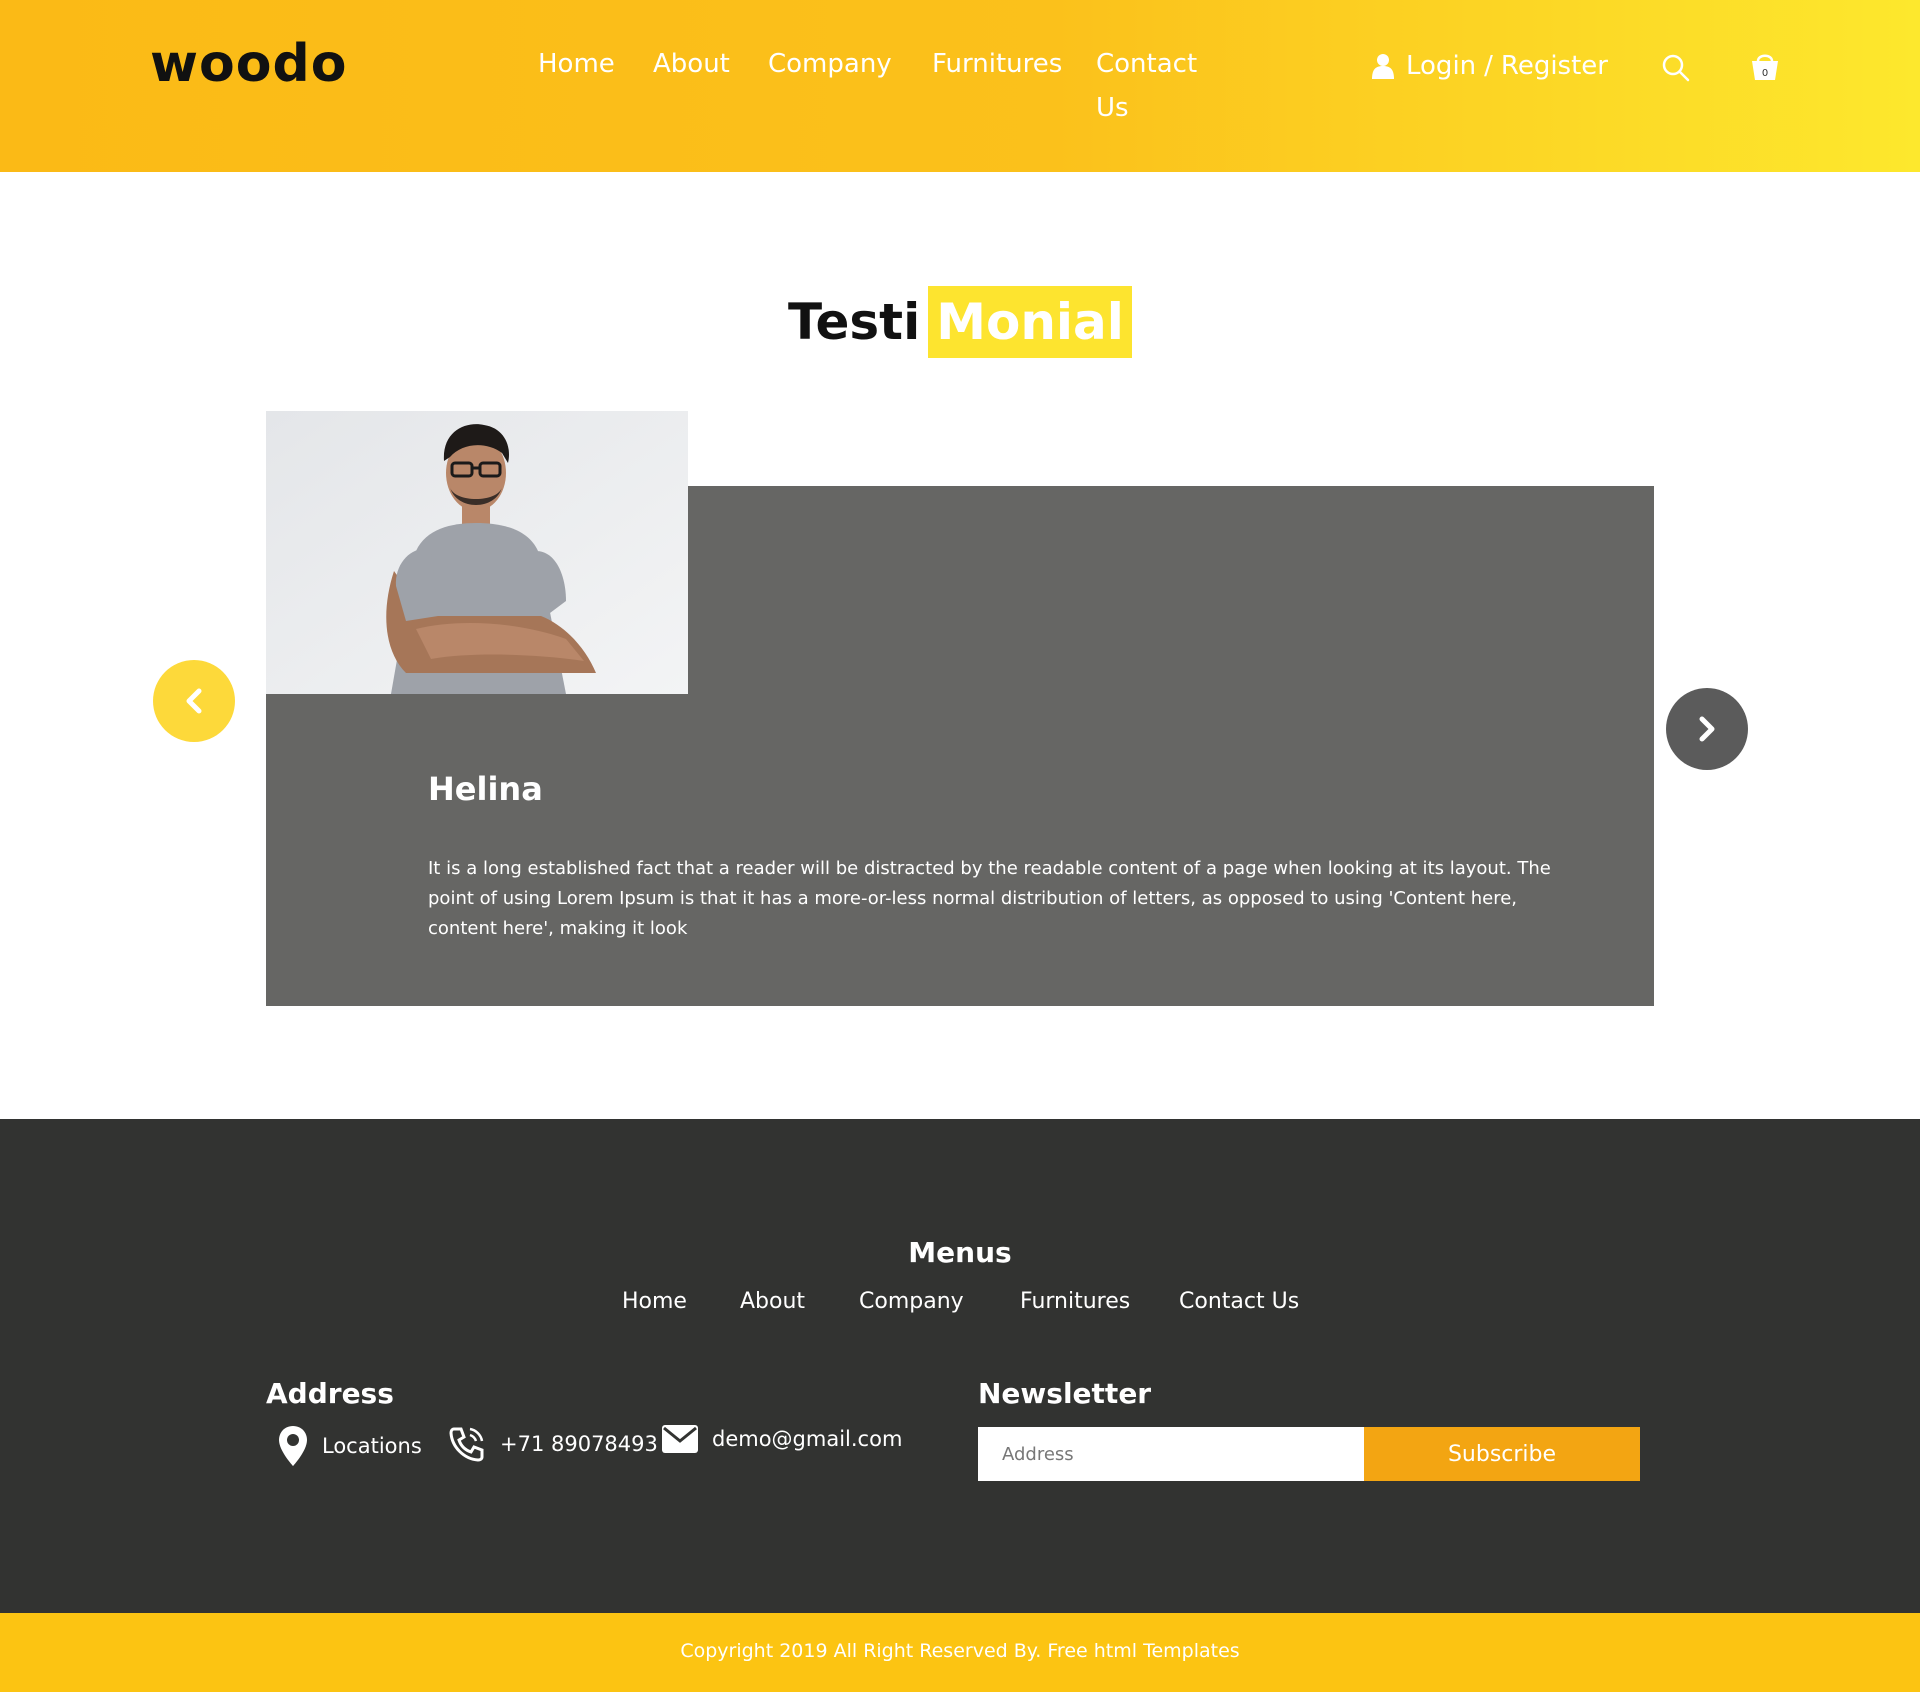 This screenshot has width=1920, height=1692. I want to click on address-phone: +71 89078493, so click(553, 1444).